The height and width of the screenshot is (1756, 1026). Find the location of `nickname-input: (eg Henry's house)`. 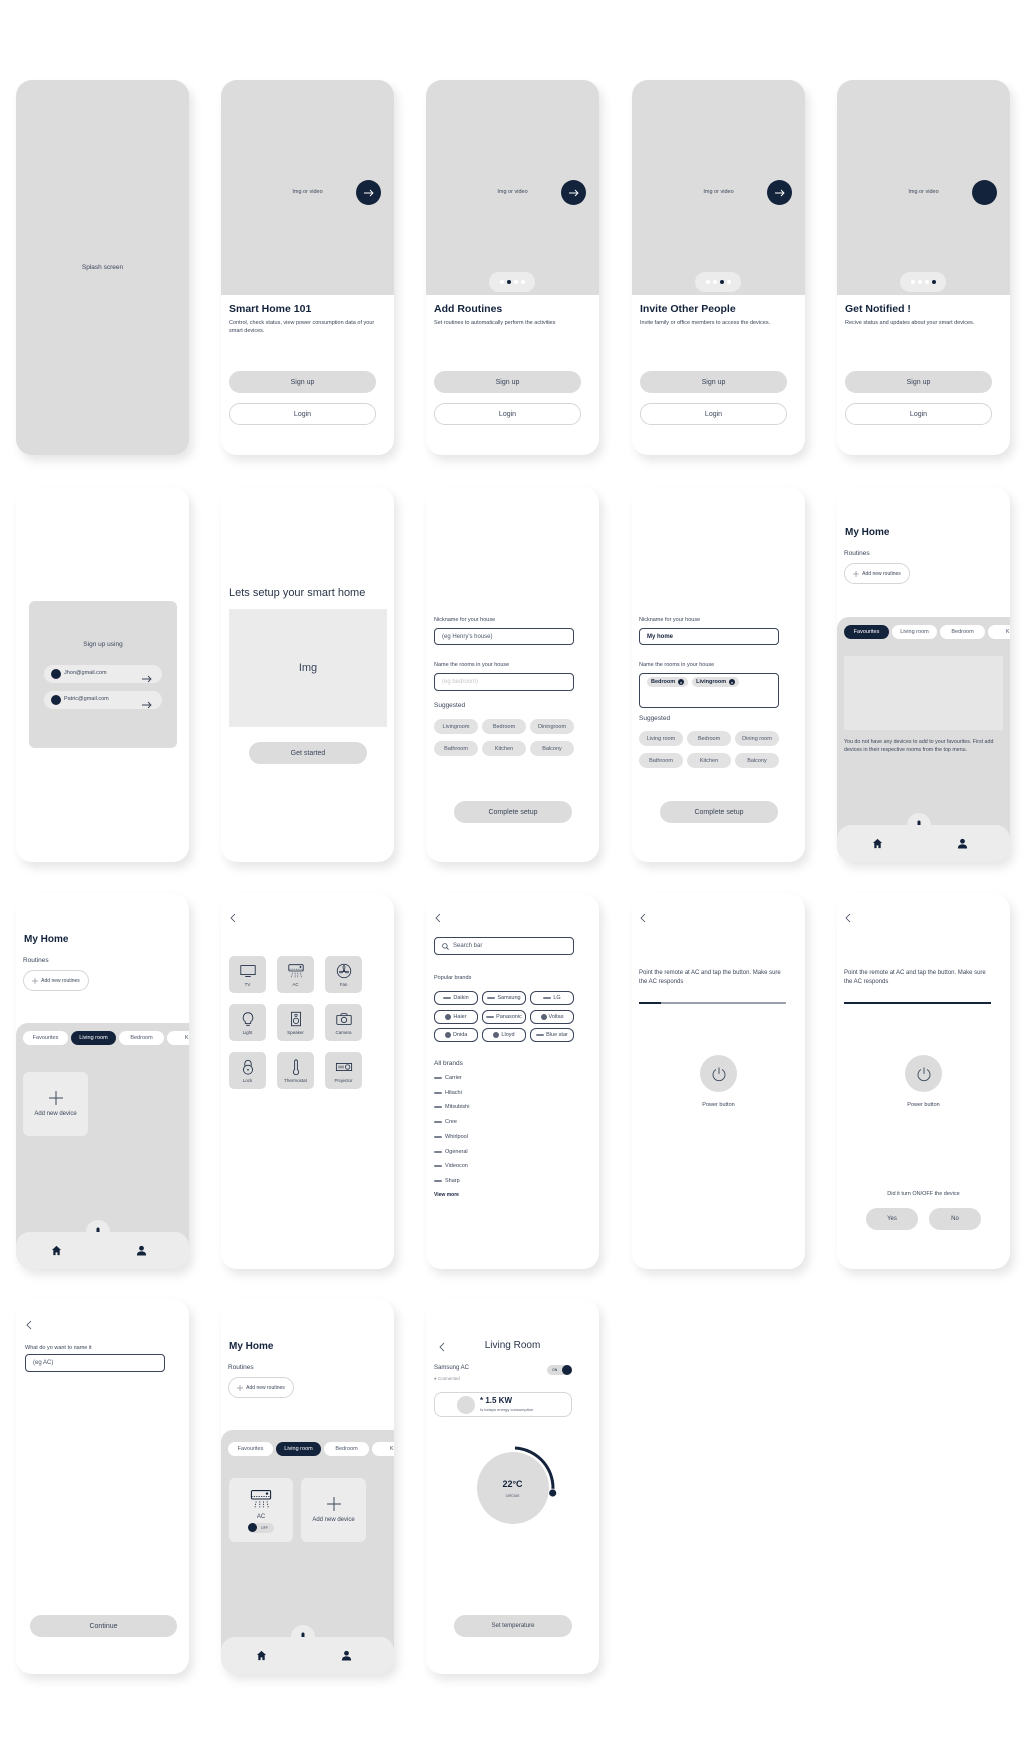

nickname-input: (eg Henry's house) is located at coordinates (504, 636).